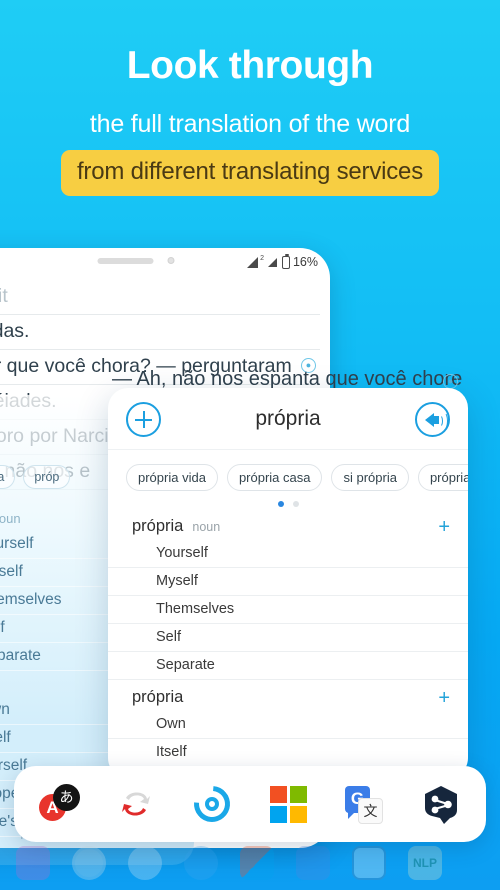  I want to click on phone-status-bar: 9:02 2 16%, so click(165, 263).